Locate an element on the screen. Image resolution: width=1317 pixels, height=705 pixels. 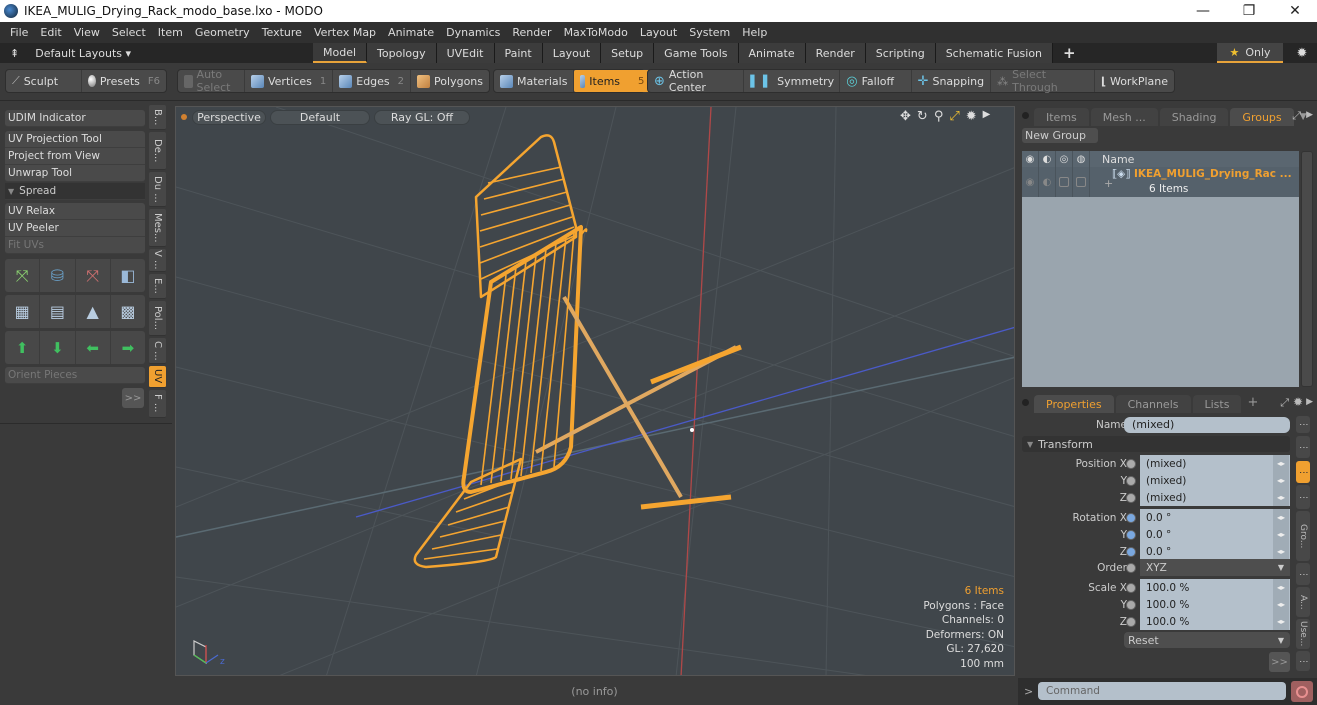
rotation-z-field: 0.0 ° is located at coordinates (1215, 551).